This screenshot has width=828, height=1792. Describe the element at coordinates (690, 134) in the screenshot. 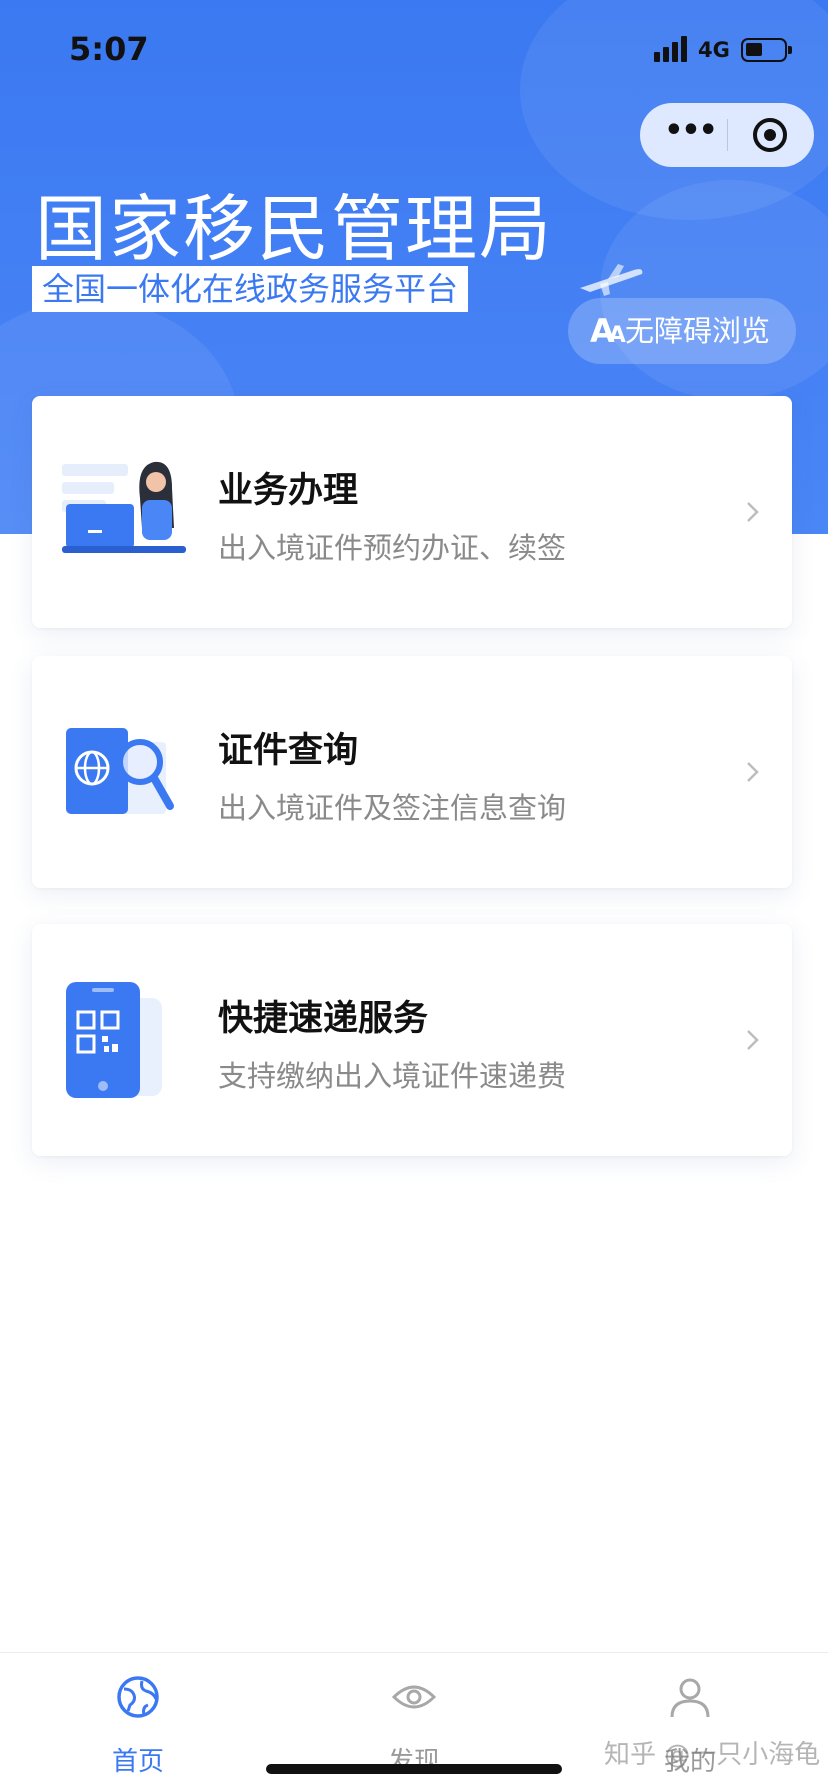

I see `more-icon: •••` at that location.